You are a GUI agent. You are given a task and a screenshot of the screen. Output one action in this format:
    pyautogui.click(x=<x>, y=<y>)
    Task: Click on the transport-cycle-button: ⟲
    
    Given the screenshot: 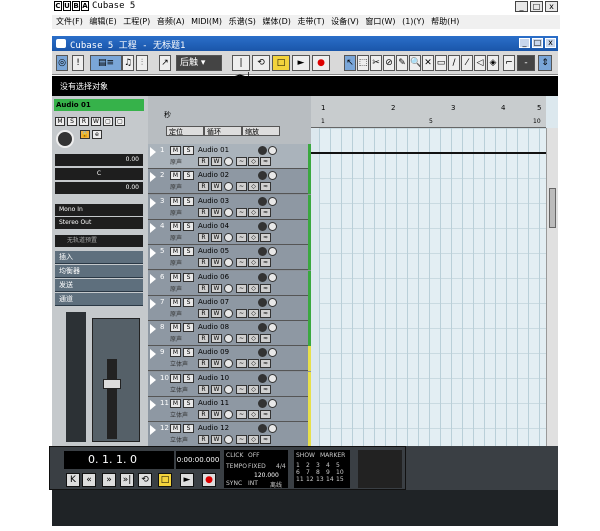 What is the action you would take?
    pyautogui.click(x=145, y=480)
    